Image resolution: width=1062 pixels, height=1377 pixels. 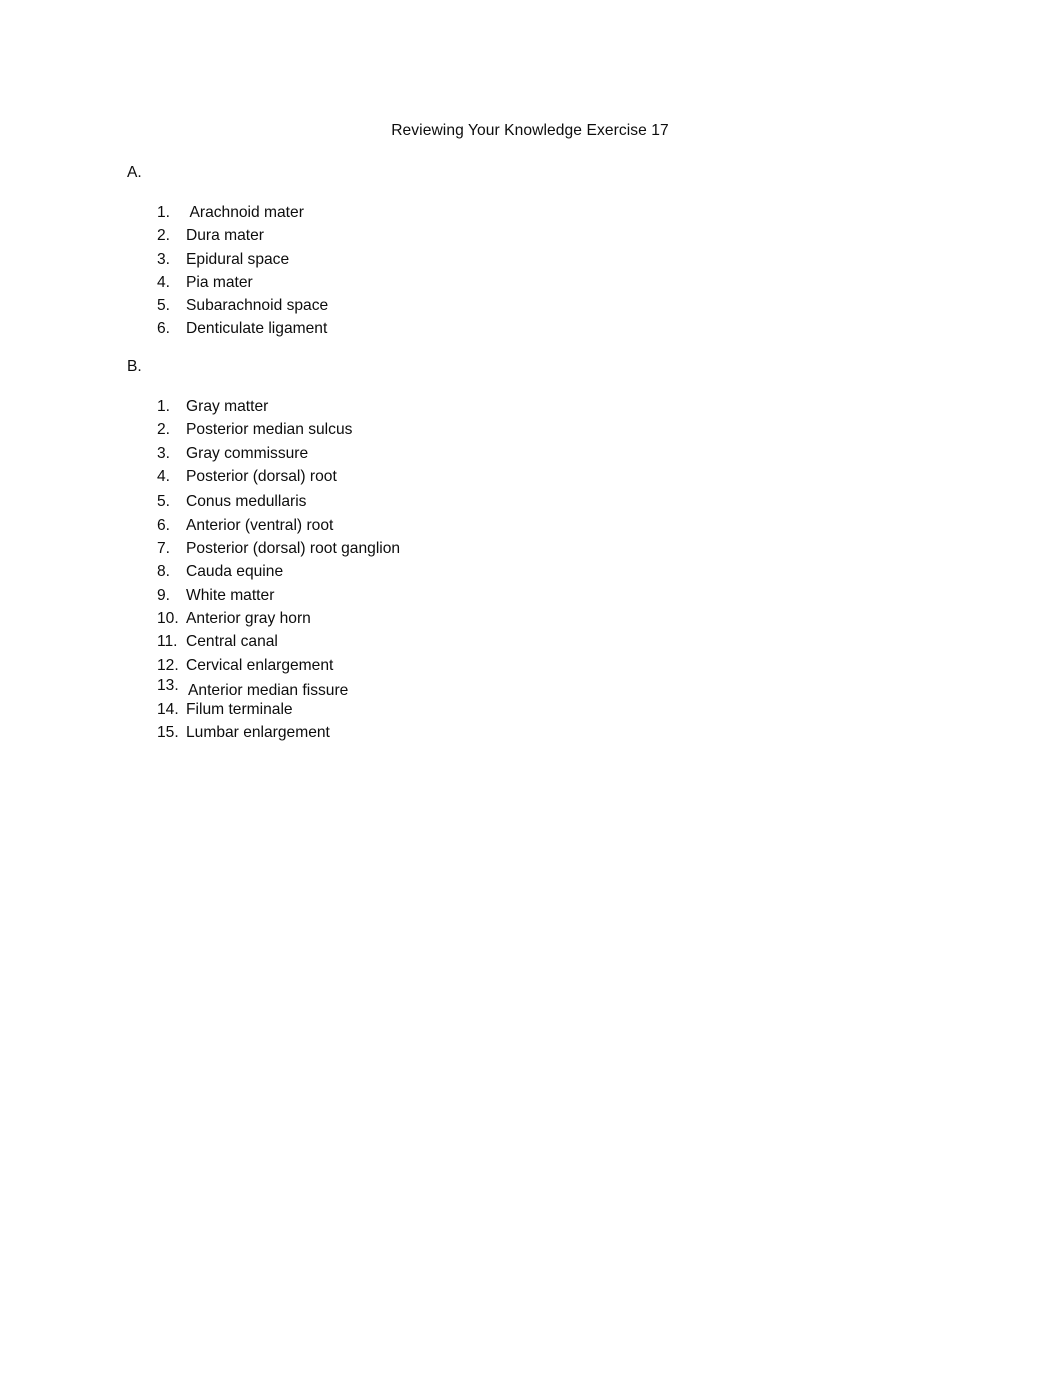 I want to click on list-item: 4. Posterior (dorsal) root, so click(x=168, y=478).